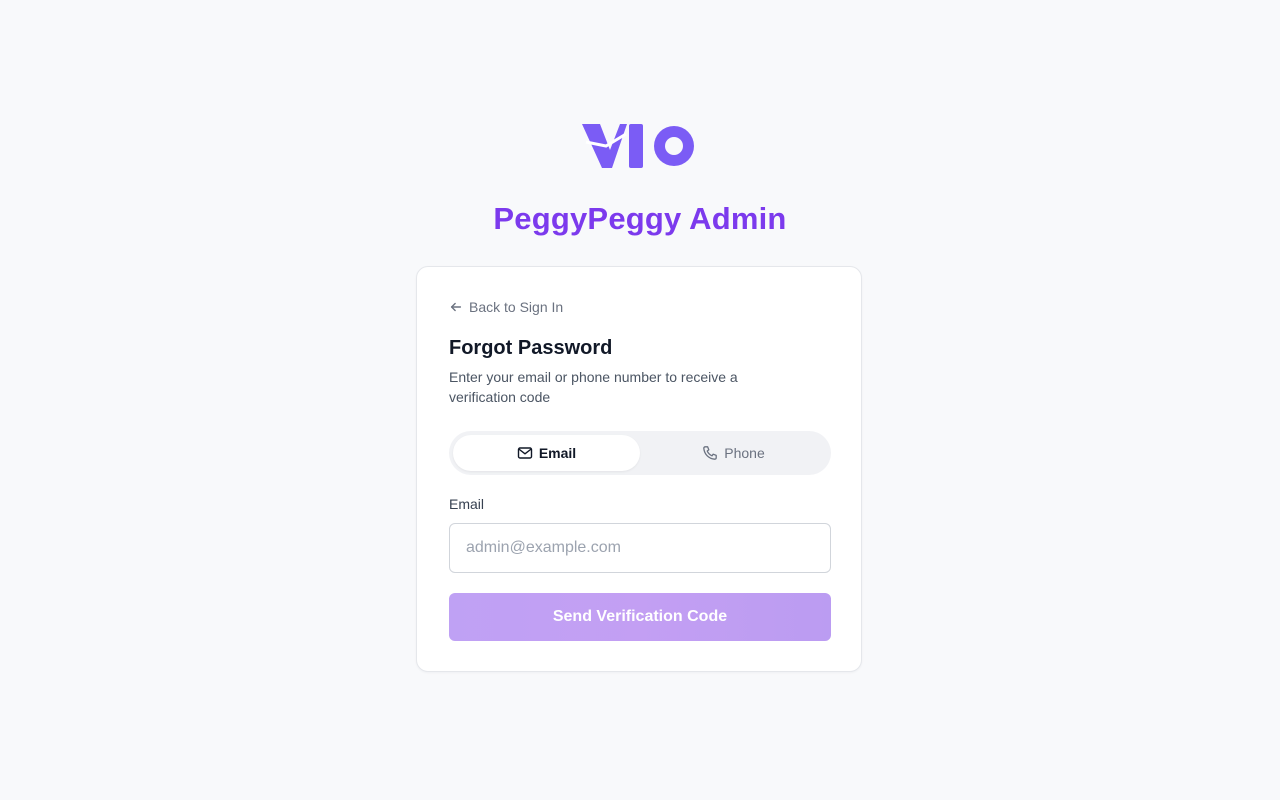 The height and width of the screenshot is (800, 1280). Describe the element at coordinates (710, 453) in the screenshot. I see `phone-icon` at that location.